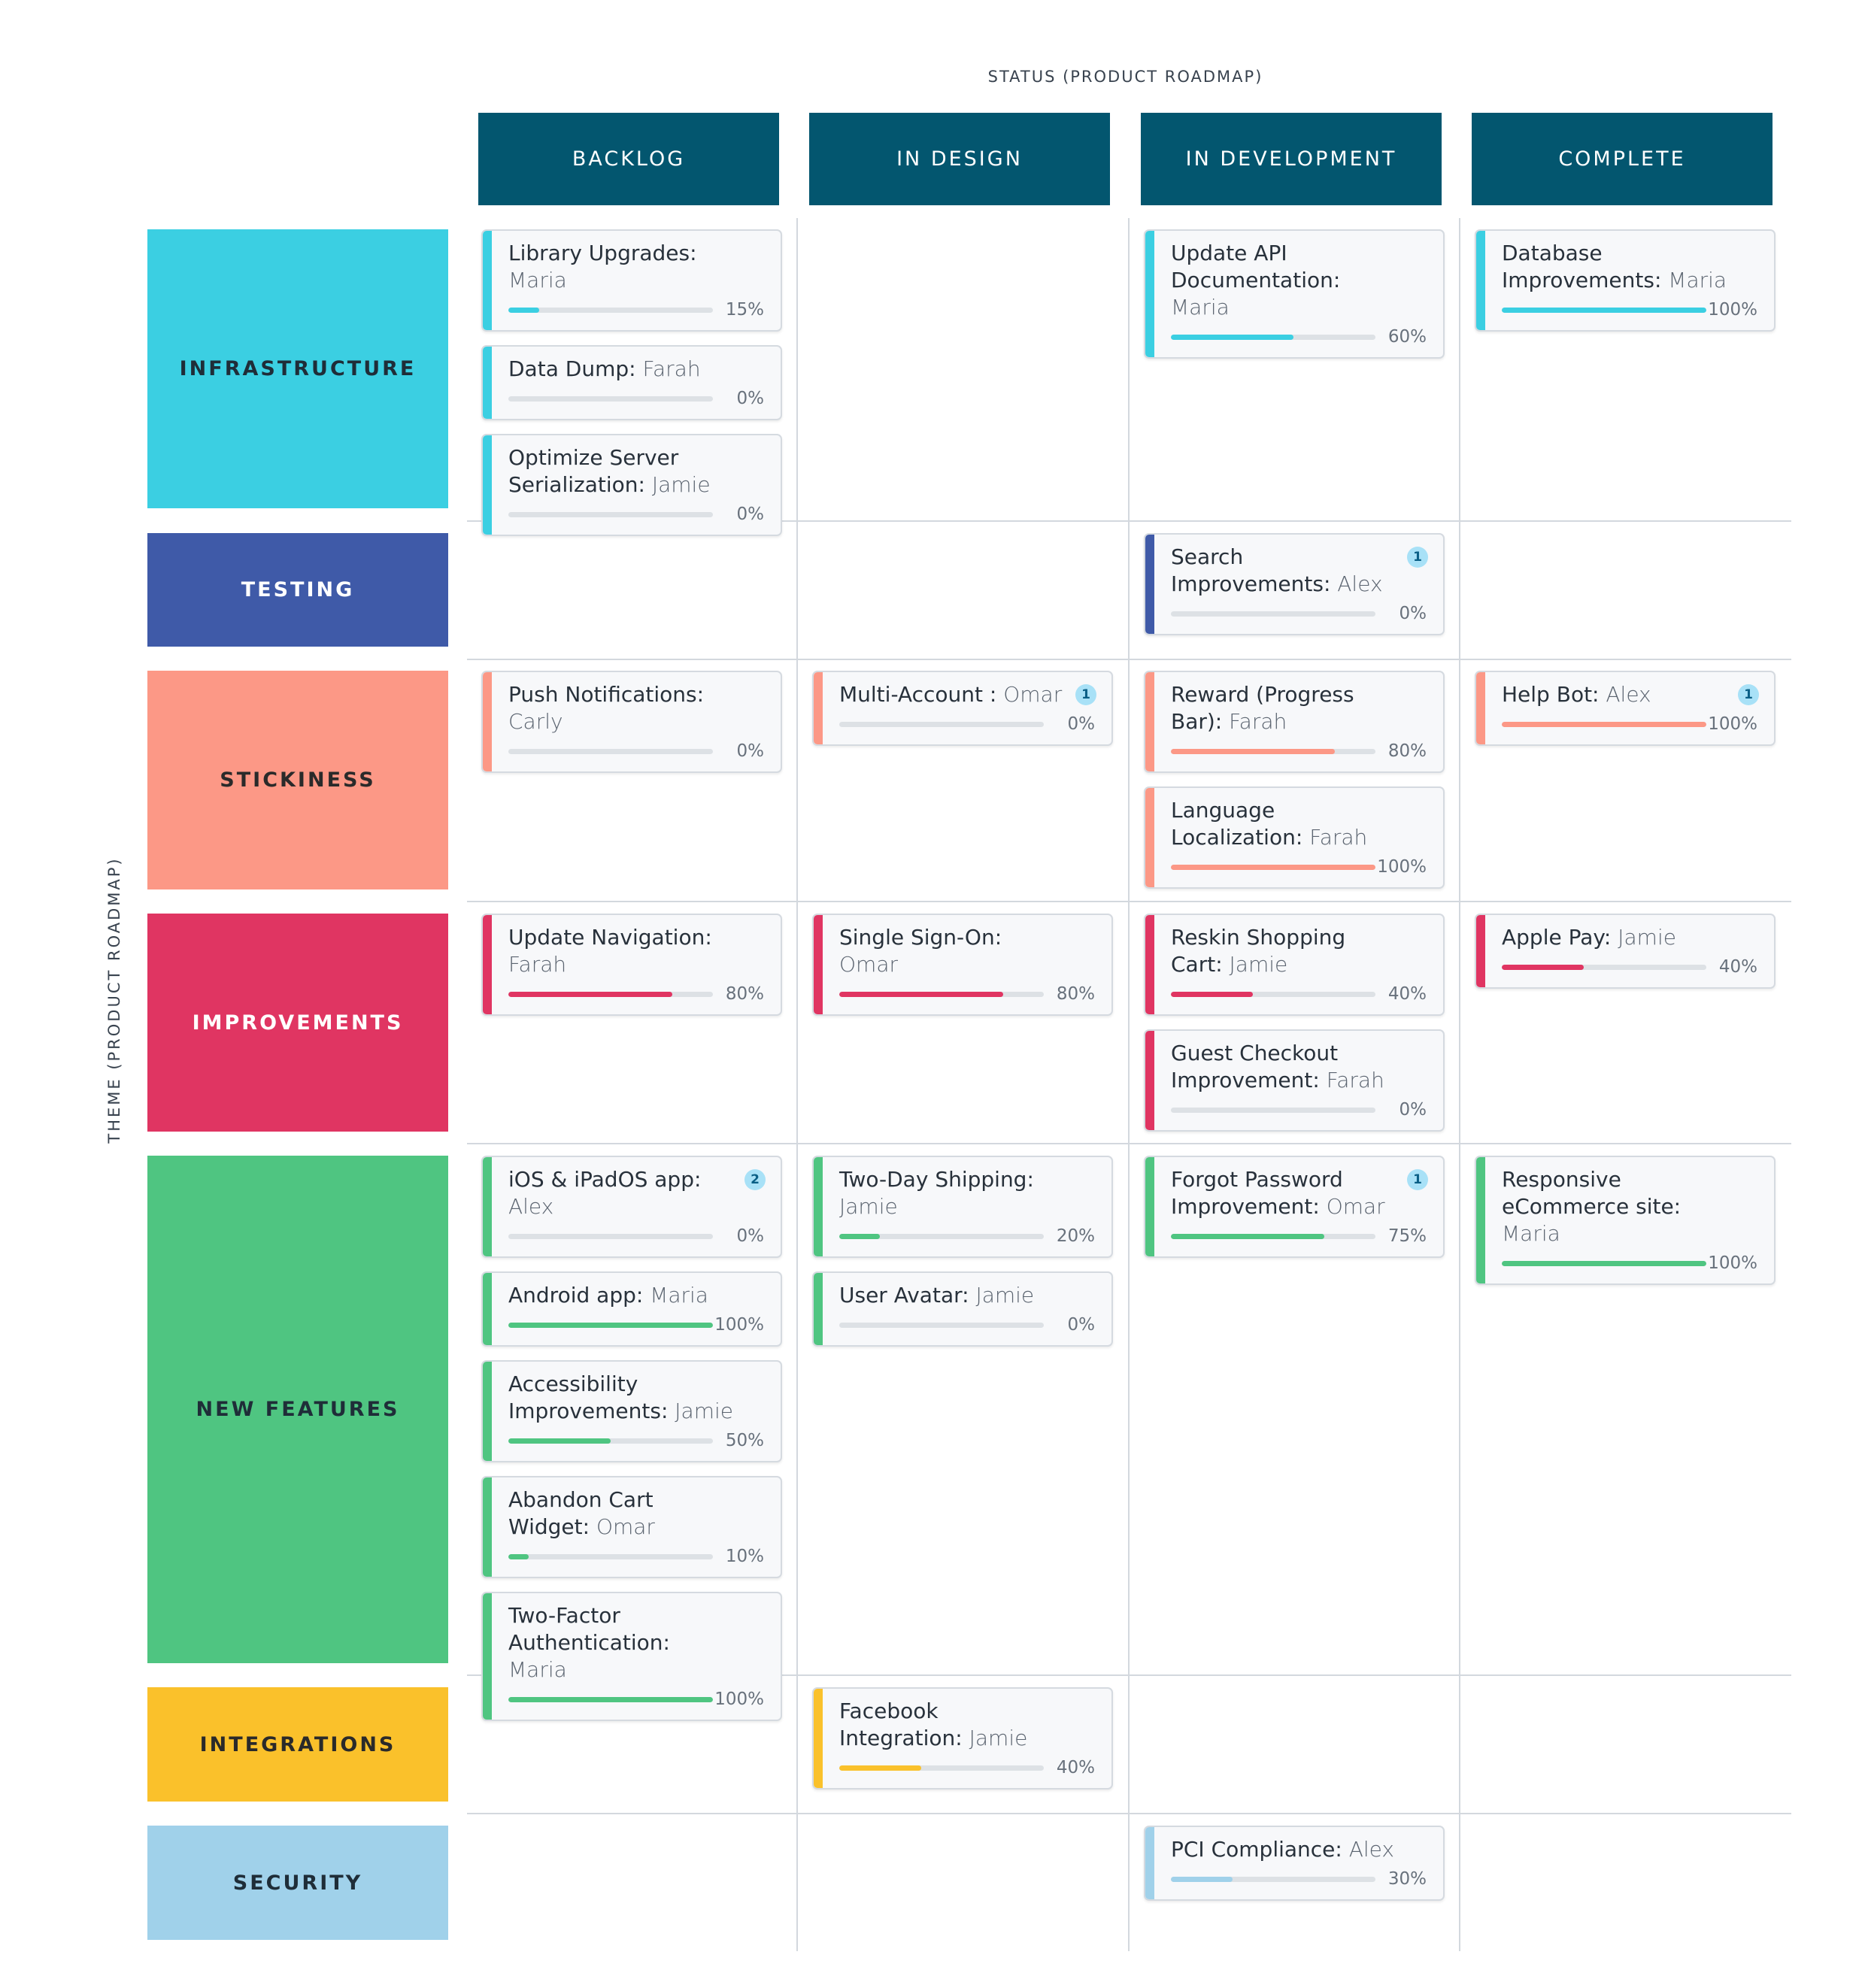  I want to click on task-card: Update Navigation: Farah 80%, so click(632, 965).